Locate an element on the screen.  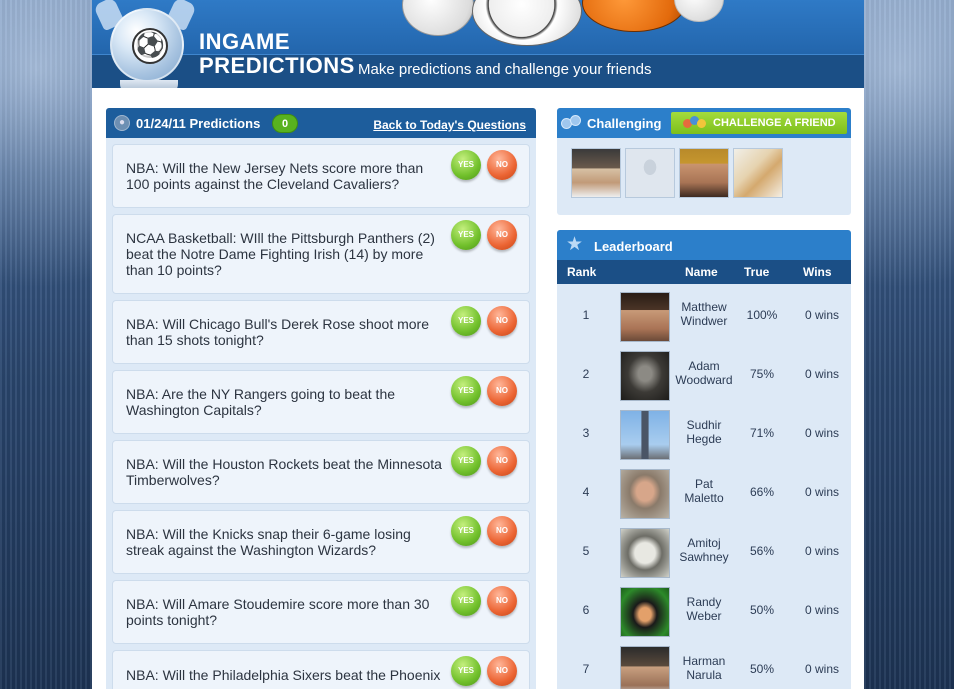
leaderboard-row: 6 Randy Weber 50% 0 wins is located at coordinates (704, 608).